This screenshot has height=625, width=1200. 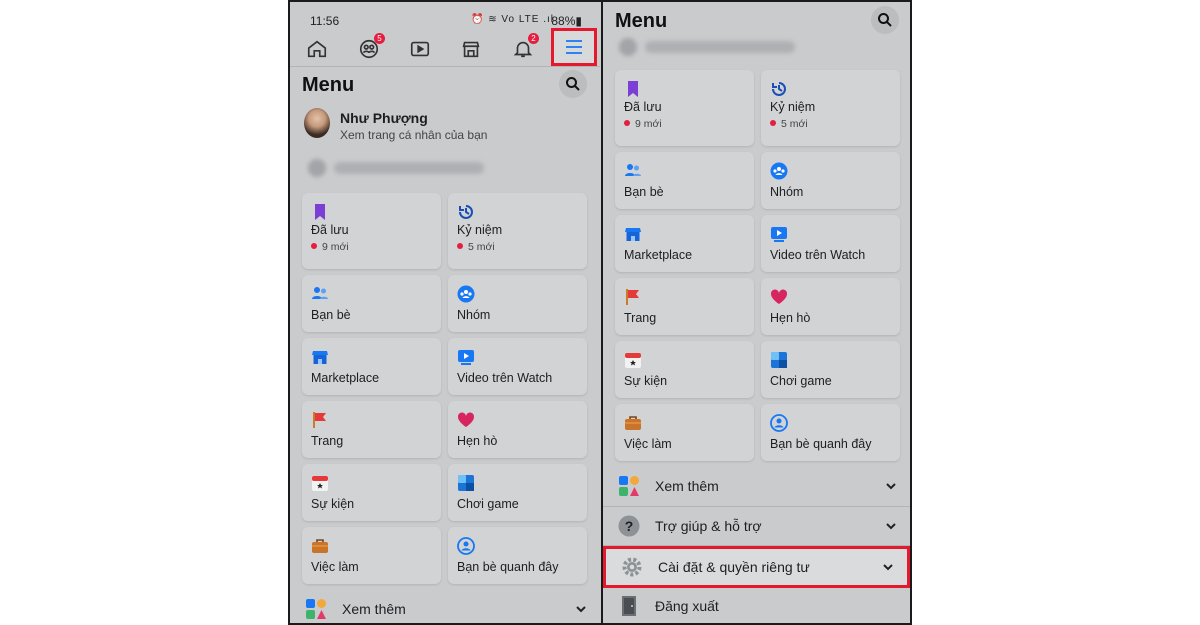 I want to click on dating-heart-icon, so click(x=779, y=296).